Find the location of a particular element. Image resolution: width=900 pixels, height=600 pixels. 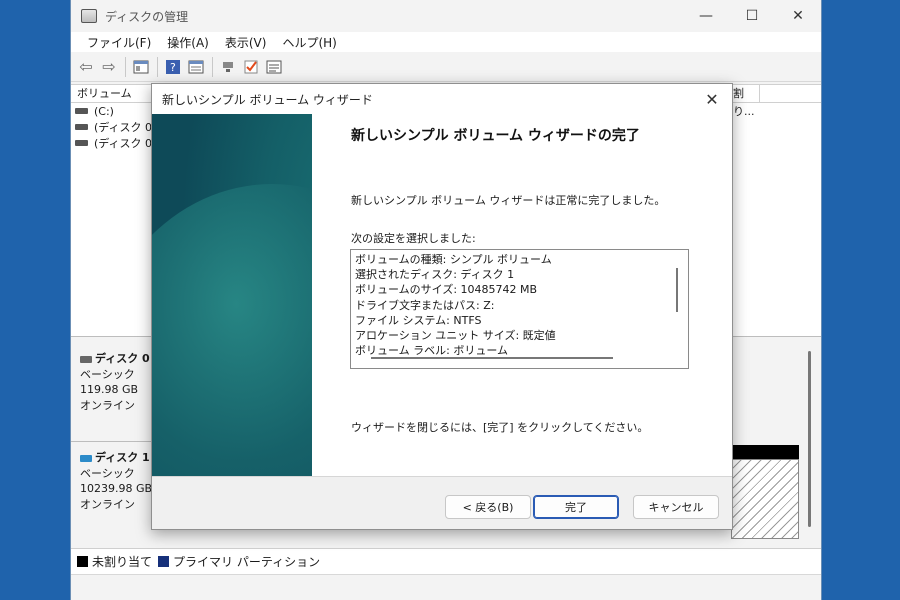

menu-help: ヘルプ(H) is located at coordinates (309, 42).